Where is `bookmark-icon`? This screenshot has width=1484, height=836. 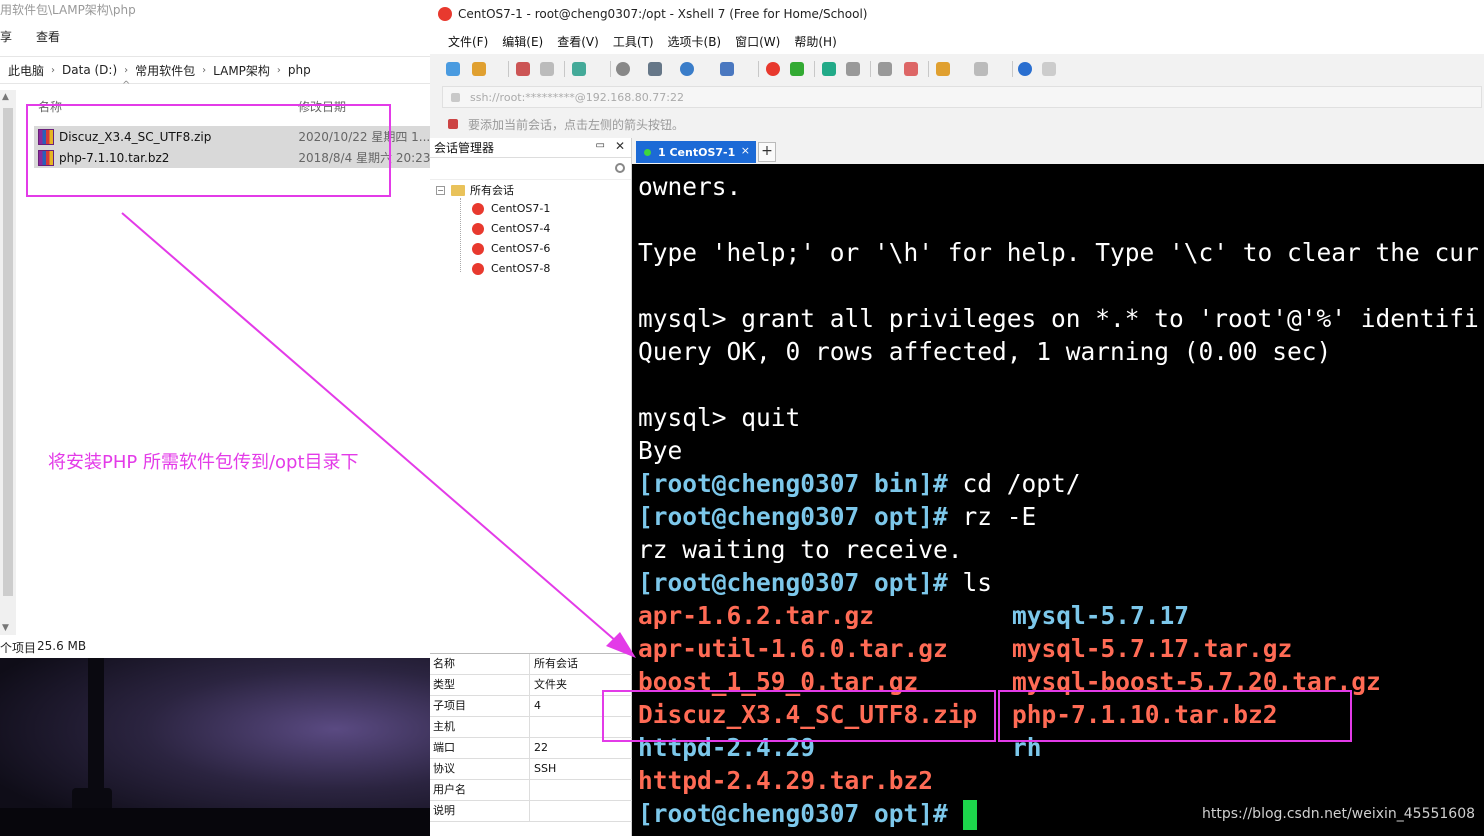
bookmark-icon is located at coordinates (453, 124).